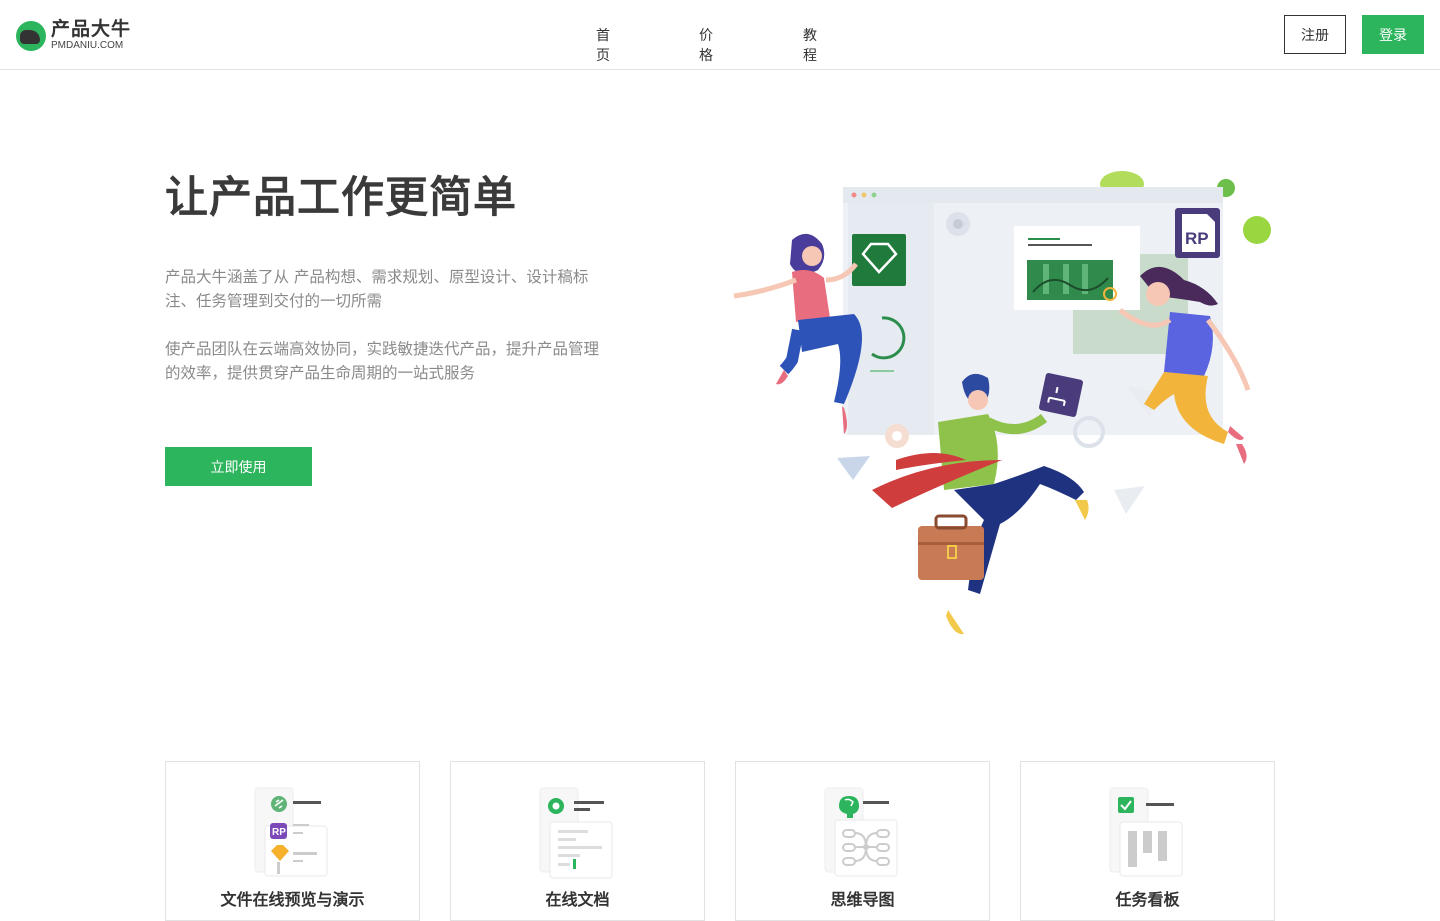  I want to click on document-icon, so click(576, 833).